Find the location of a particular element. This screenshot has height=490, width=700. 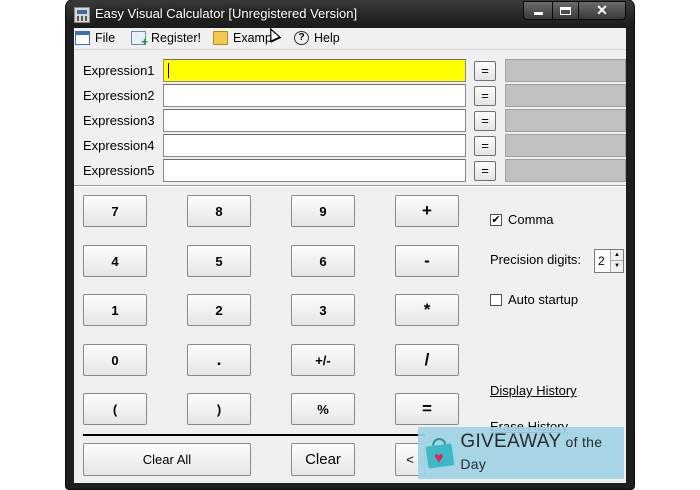

watermark-text: GIVEAWAY of the Day is located at coordinates (542, 453).